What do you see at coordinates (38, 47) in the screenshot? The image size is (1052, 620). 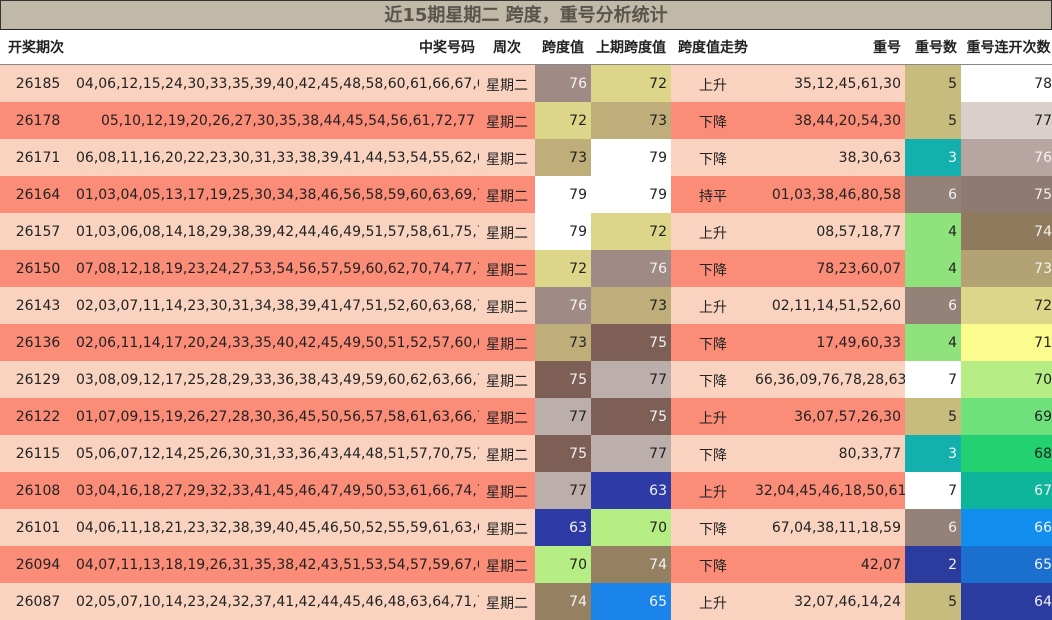 I see `col-header-issue: 开奖期次` at bounding box center [38, 47].